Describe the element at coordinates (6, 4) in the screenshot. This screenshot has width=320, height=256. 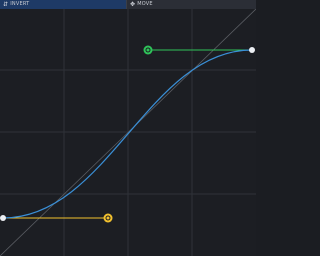
I see `swap-vertical-icon: ⇵` at that location.